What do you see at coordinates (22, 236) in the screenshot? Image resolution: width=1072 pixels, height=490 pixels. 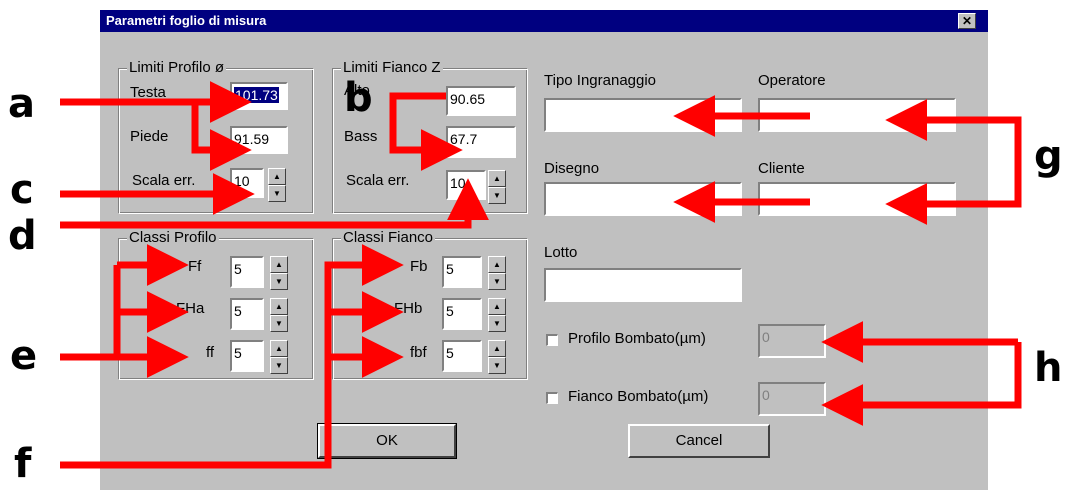 I see `annotation-d: d` at bounding box center [22, 236].